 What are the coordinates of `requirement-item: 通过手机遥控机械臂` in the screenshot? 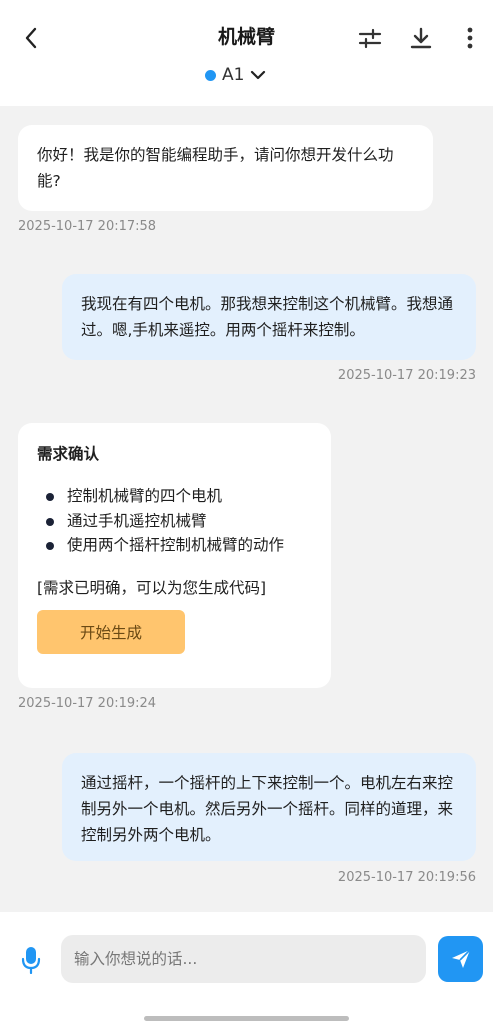 It's located at (175, 521).